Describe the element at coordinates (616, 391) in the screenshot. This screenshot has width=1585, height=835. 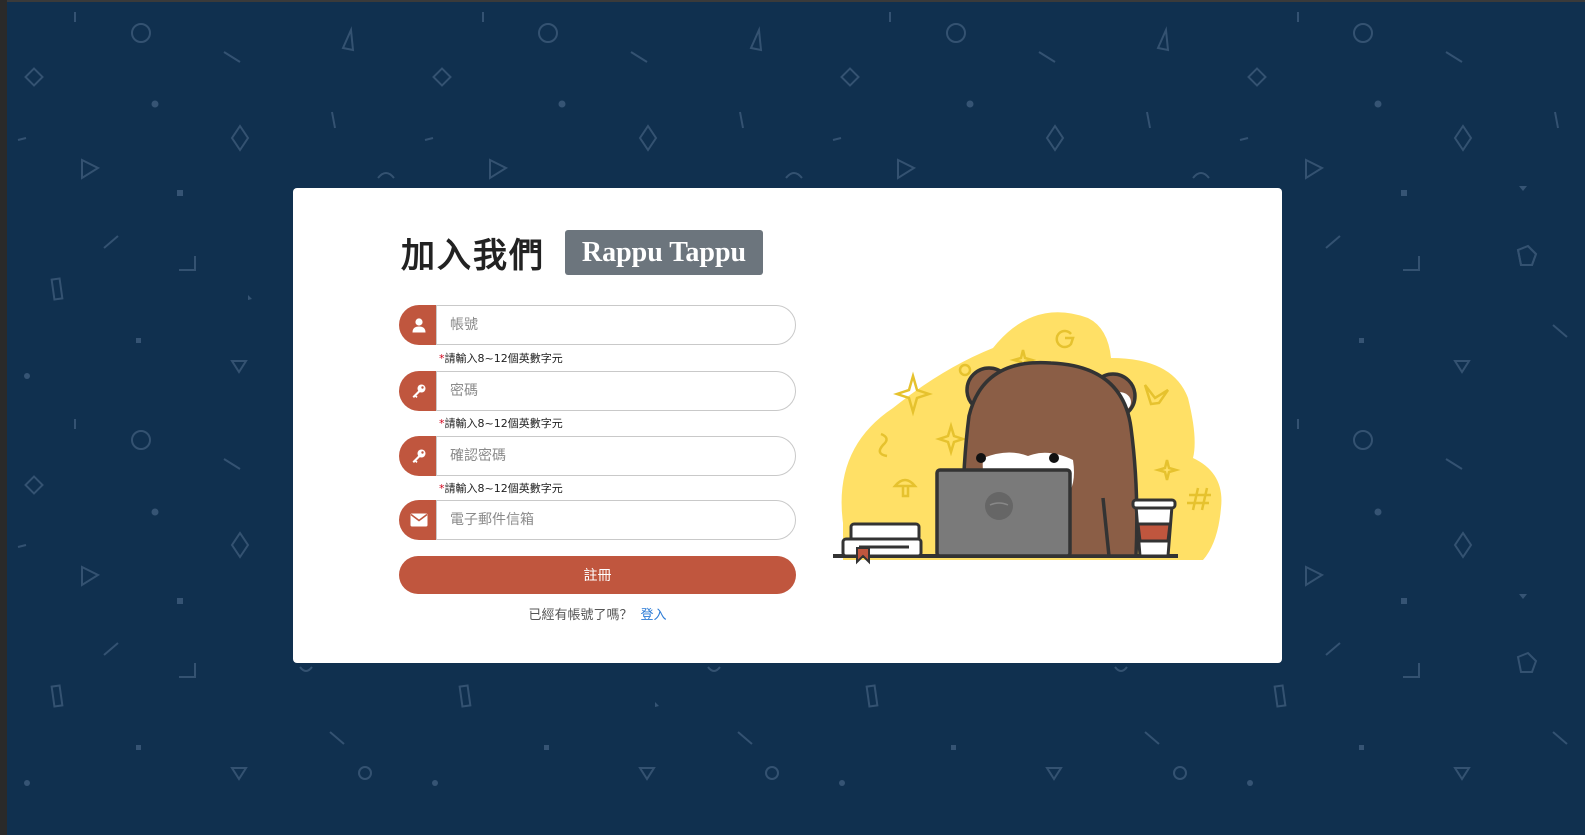
I see `password-input` at that location.